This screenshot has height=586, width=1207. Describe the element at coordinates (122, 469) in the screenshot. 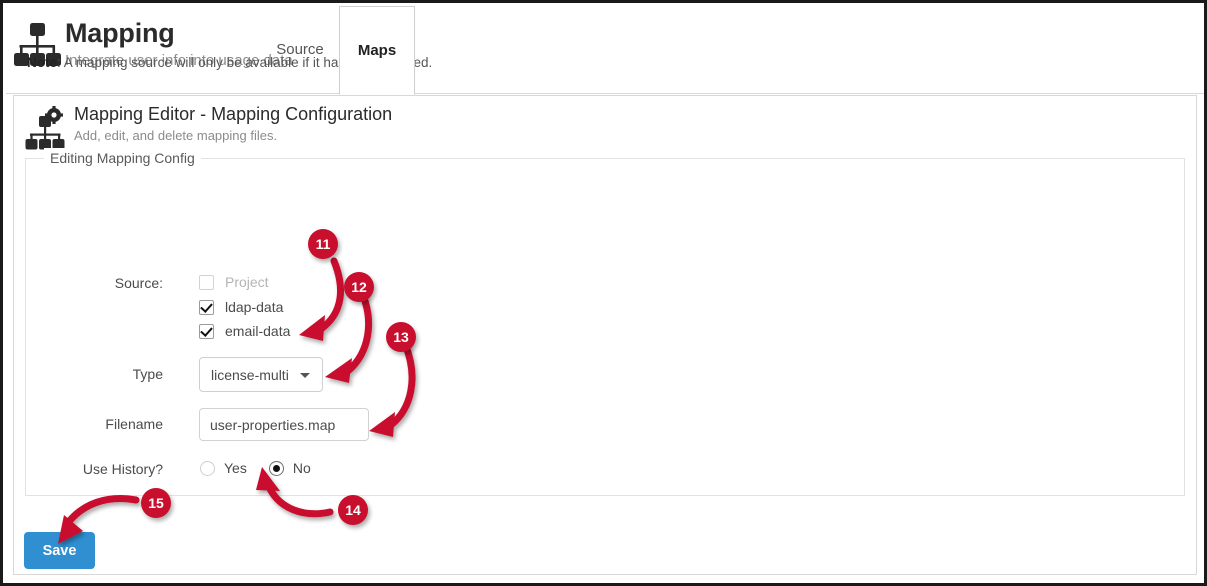

I see `use-history-label: Use History?` at that location.